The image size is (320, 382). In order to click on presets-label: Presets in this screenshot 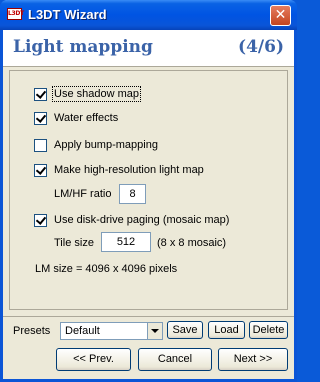, I will do `click(32, 331)`.